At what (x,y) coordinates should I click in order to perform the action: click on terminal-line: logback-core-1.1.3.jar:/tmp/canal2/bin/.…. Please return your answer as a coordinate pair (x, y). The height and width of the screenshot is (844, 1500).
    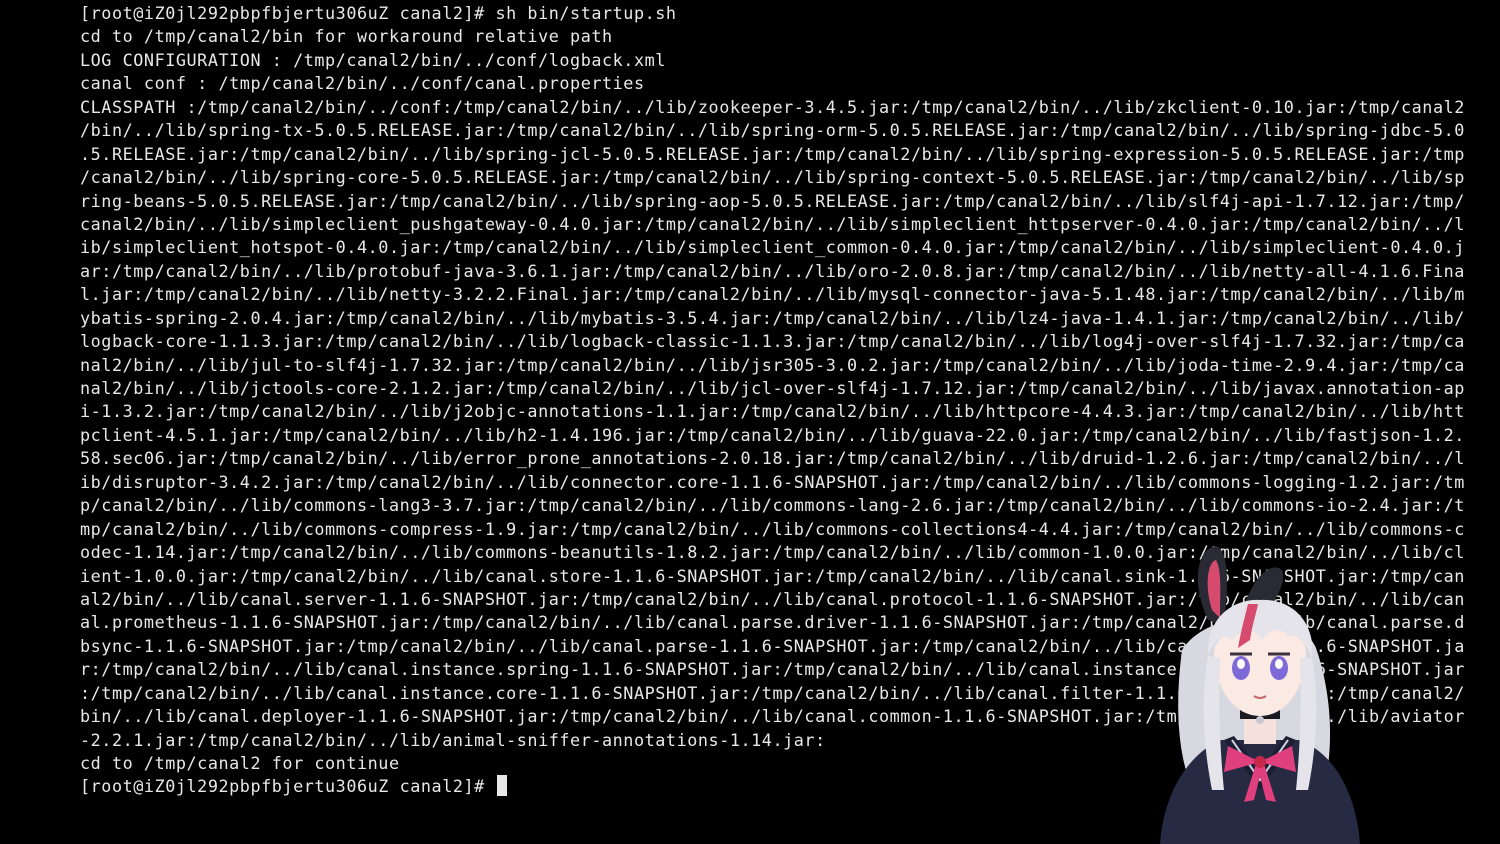
    Looking at the image, I should click on (772, 341).